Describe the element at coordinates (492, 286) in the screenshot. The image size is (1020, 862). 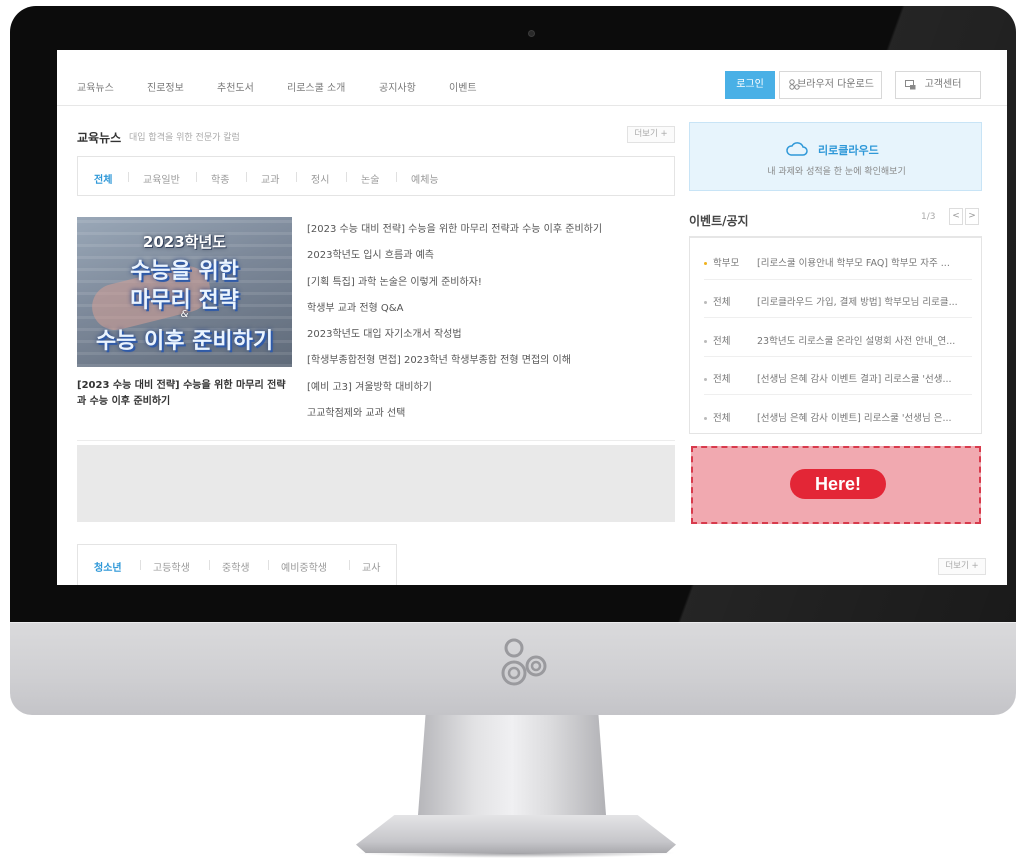
I see `news-list-item: [기획 특집] 과학 논술은 이렇게 준비하자!` at that location.